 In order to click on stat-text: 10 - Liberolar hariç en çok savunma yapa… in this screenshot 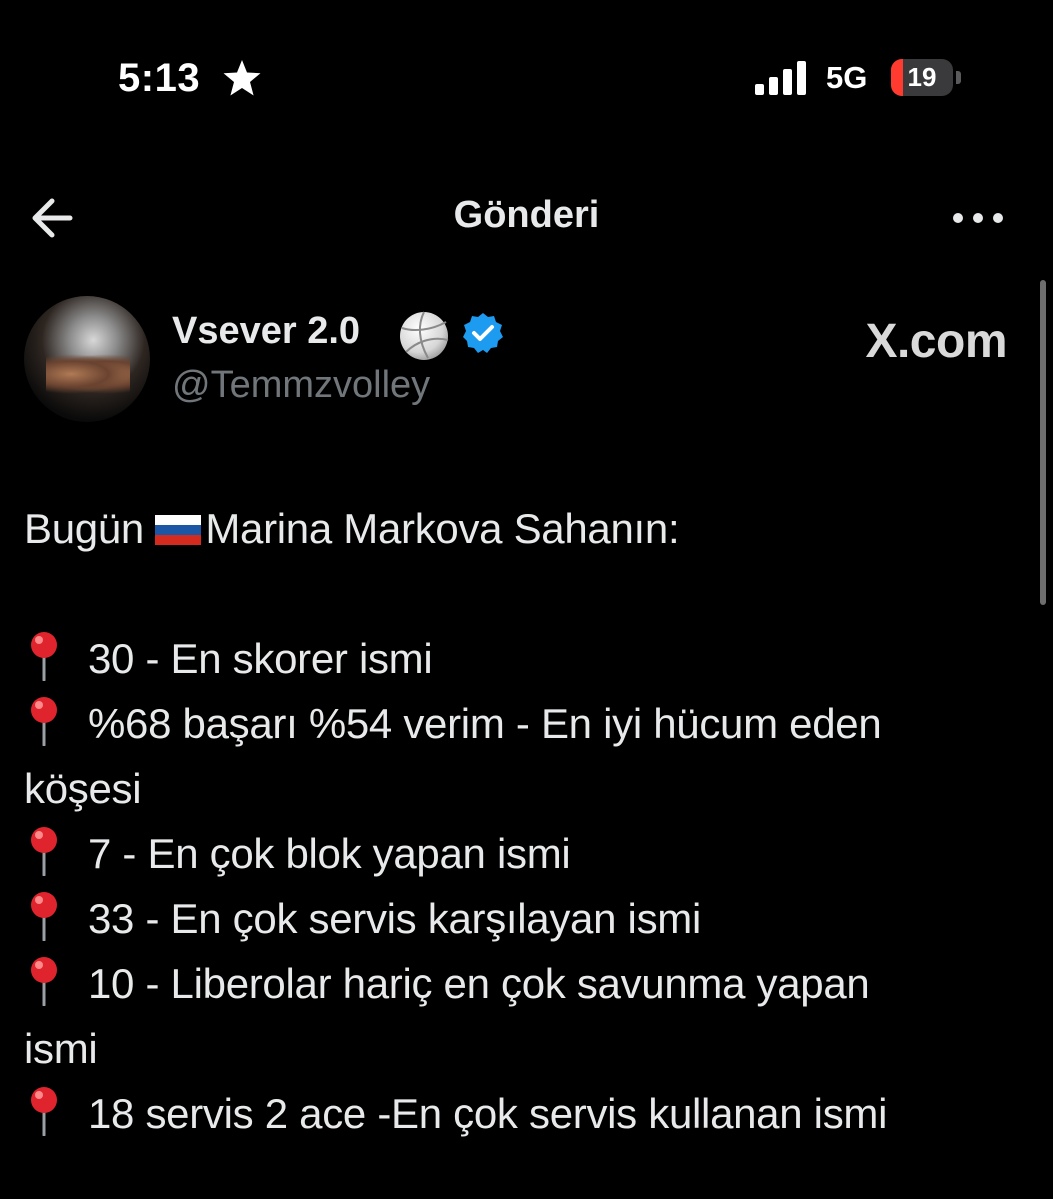, I will do `click(479, 983)`.